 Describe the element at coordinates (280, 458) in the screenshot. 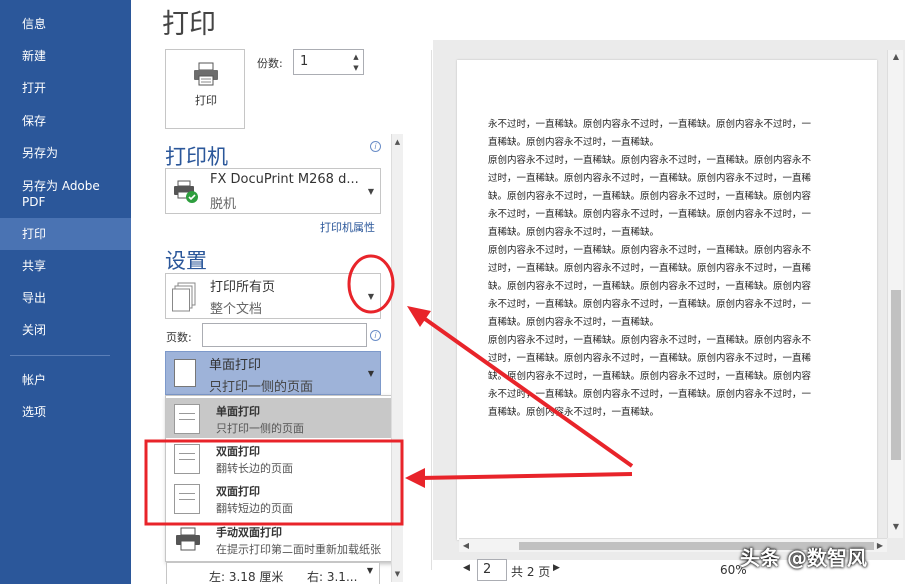

I see `menu-item-duplex-long: 双面打印 翻转长边的页面` at that location.